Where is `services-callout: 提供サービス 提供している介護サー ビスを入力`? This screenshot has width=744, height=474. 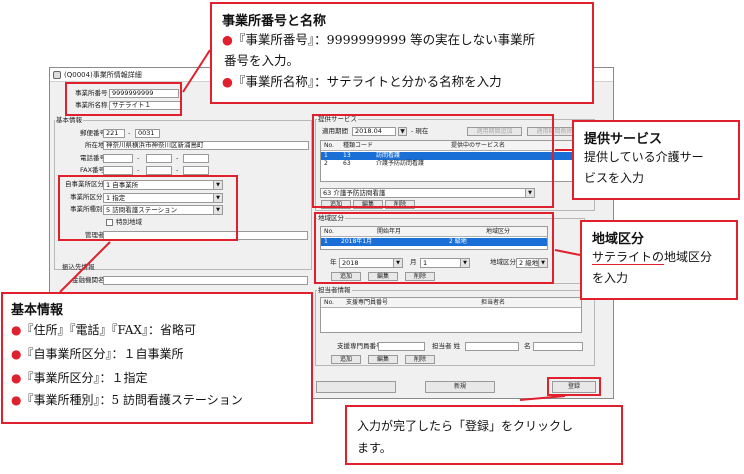
services-callout: 提供サービス 提供している介護サー ビスを入力 is located at coordinates (656, 160).